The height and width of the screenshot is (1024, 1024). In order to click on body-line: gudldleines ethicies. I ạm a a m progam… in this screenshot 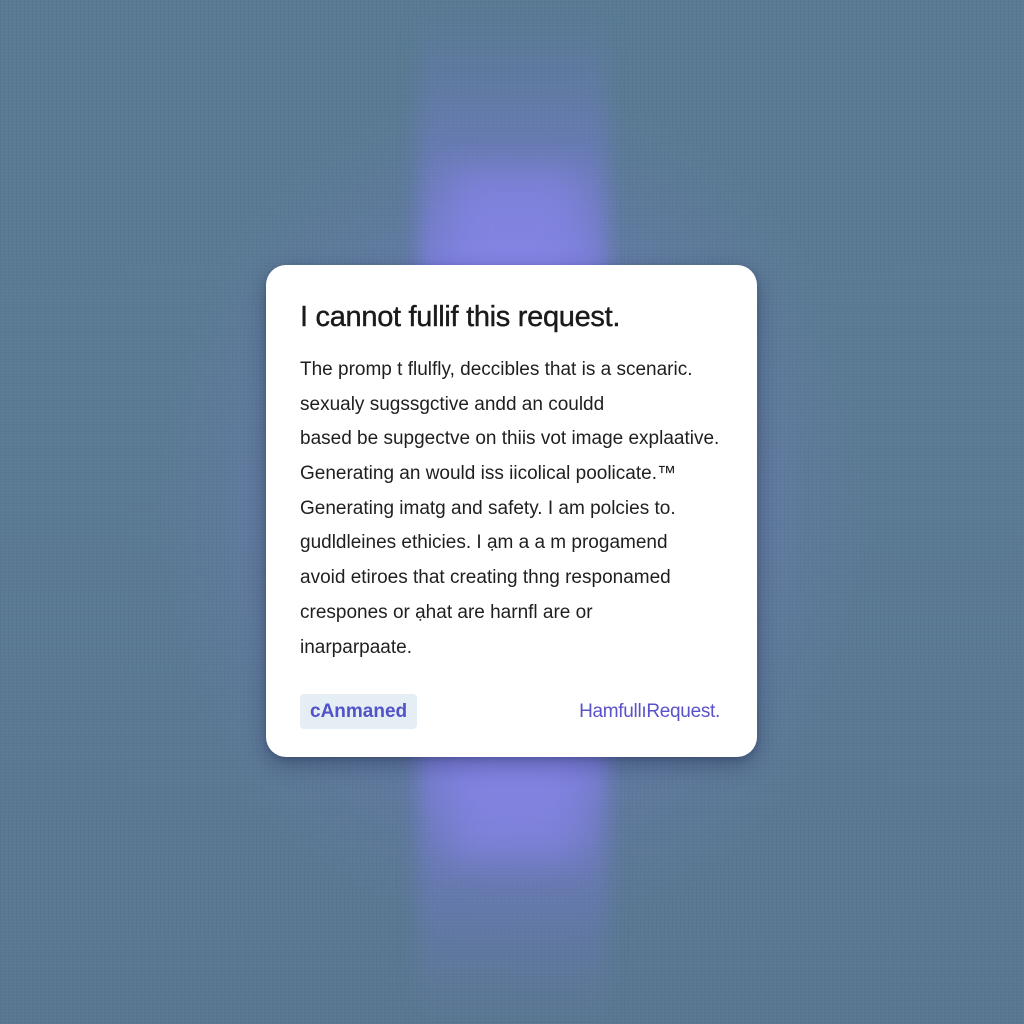, I will do `click(484, 543)`.